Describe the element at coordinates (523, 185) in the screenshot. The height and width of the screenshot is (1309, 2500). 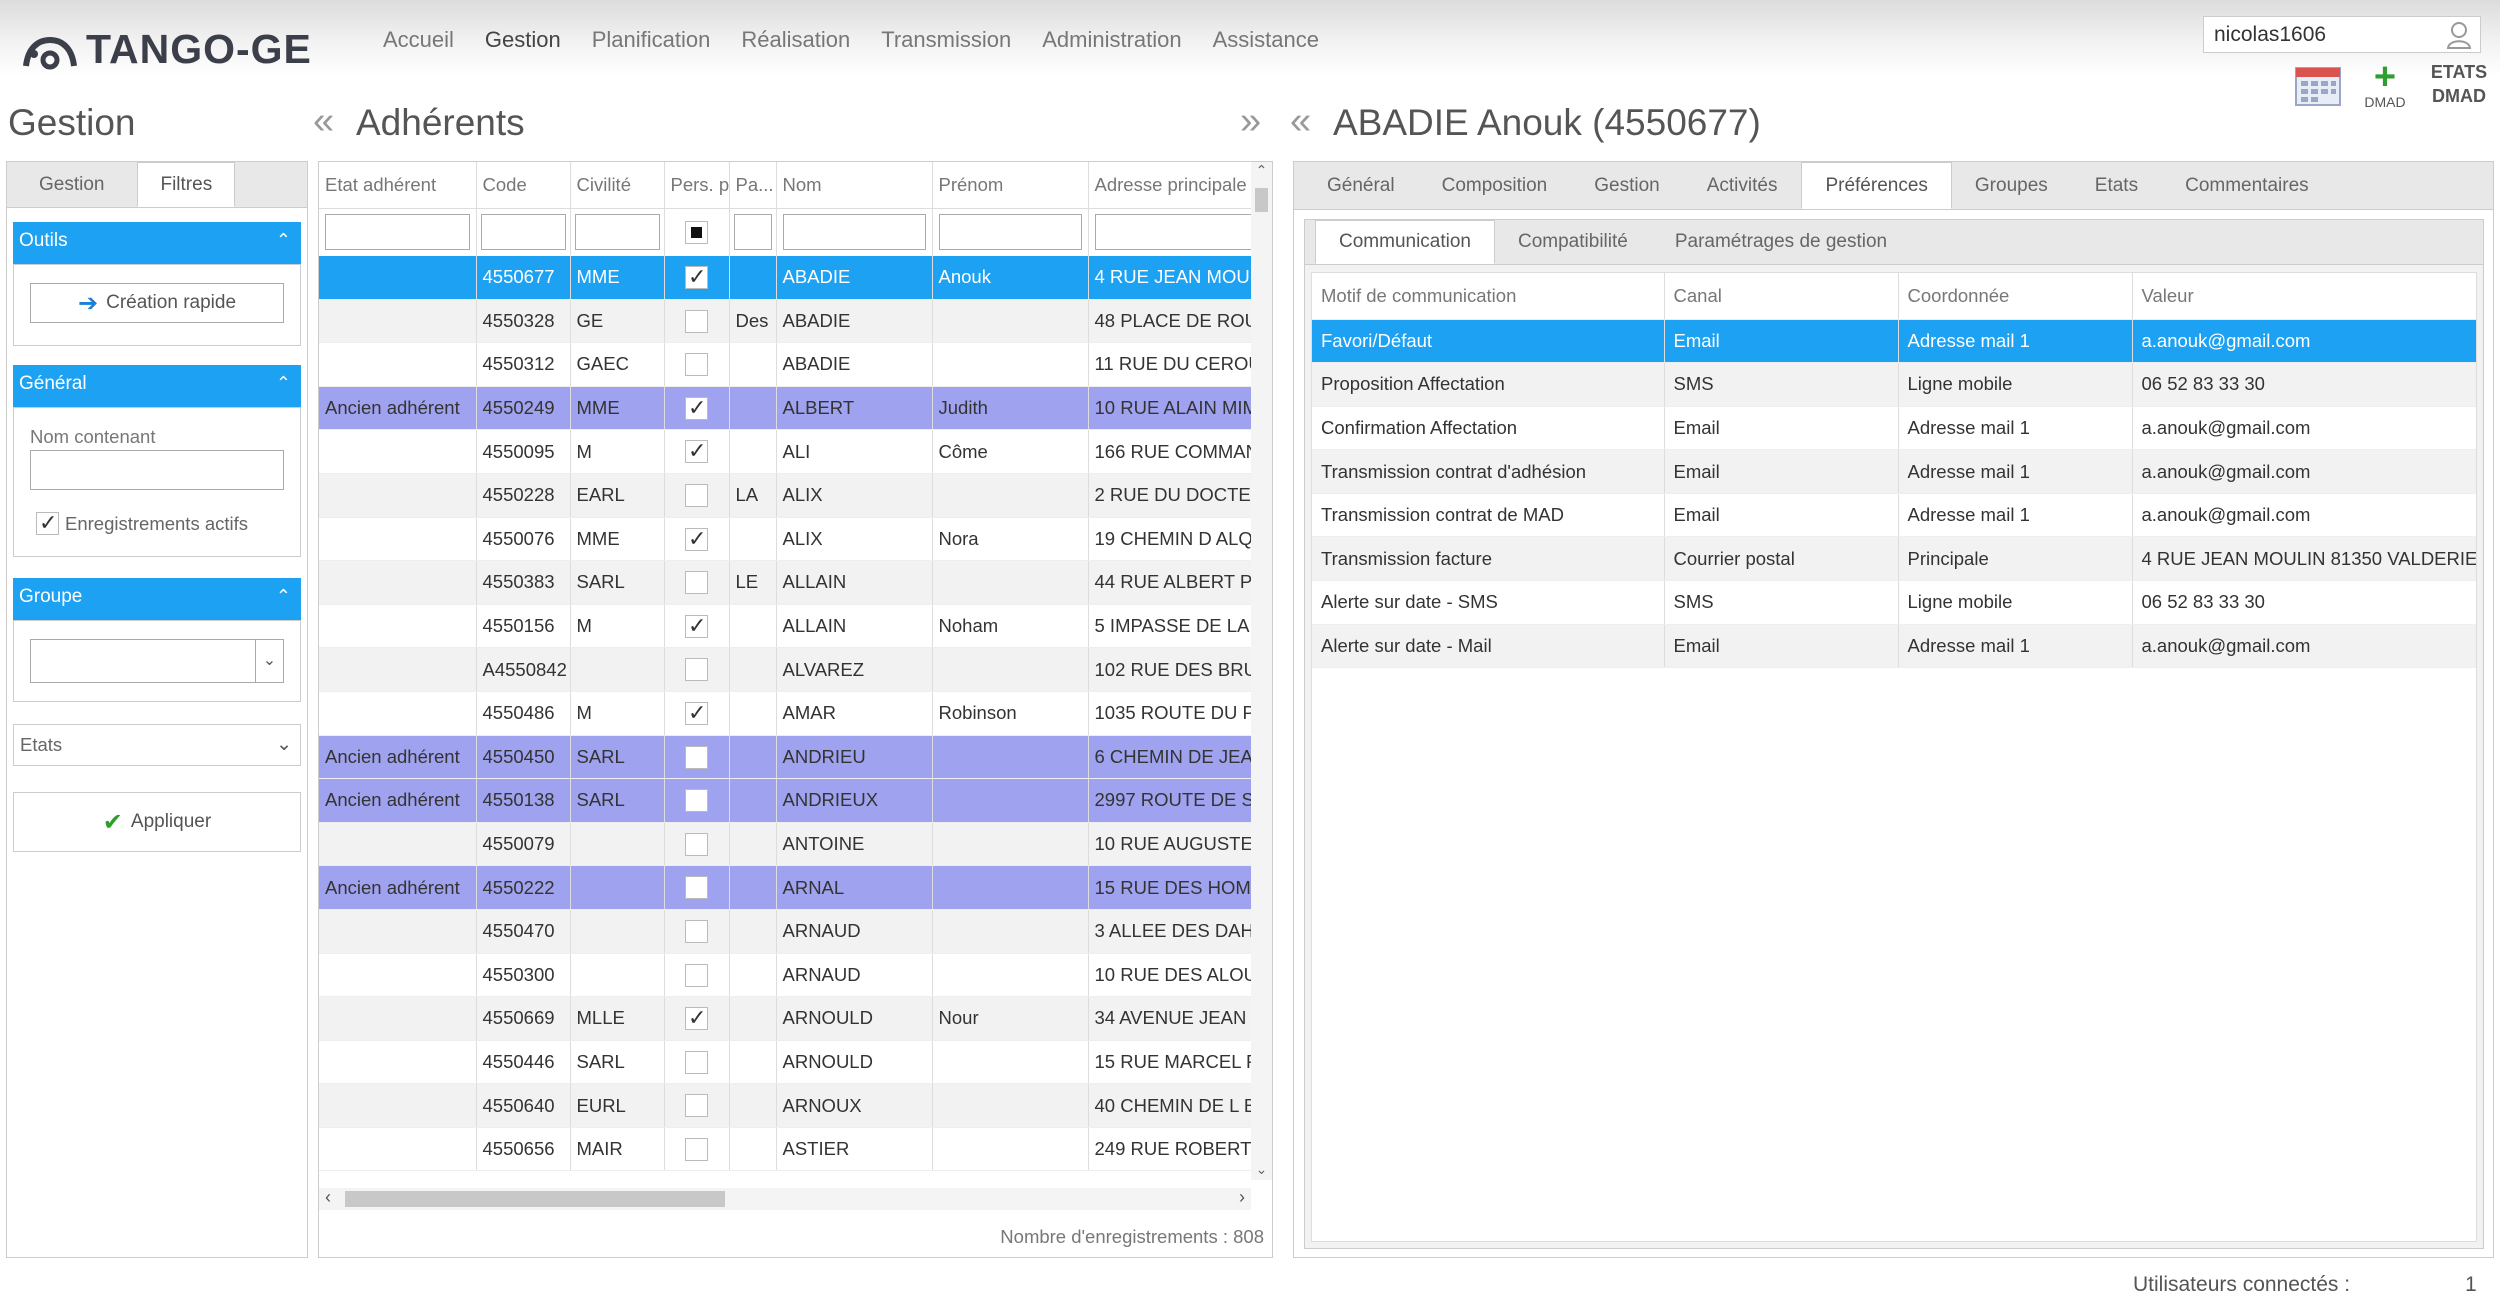
I see `column-header: Code` at that location.